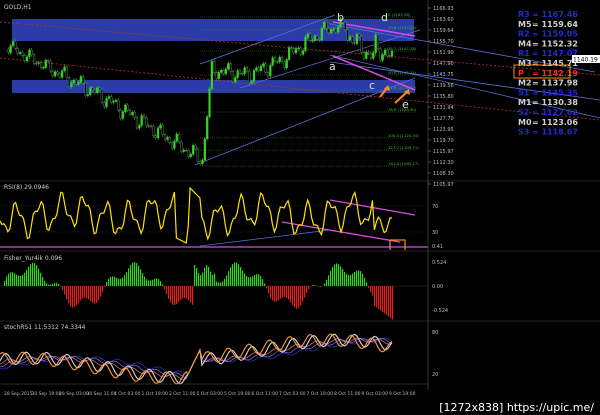 Image resolution: width=600 pixels, height=415 pixels. Describe the element at coordinates (402, 394) in the screenshot. I see `time-label: 9 Oct 19:00` at that location.